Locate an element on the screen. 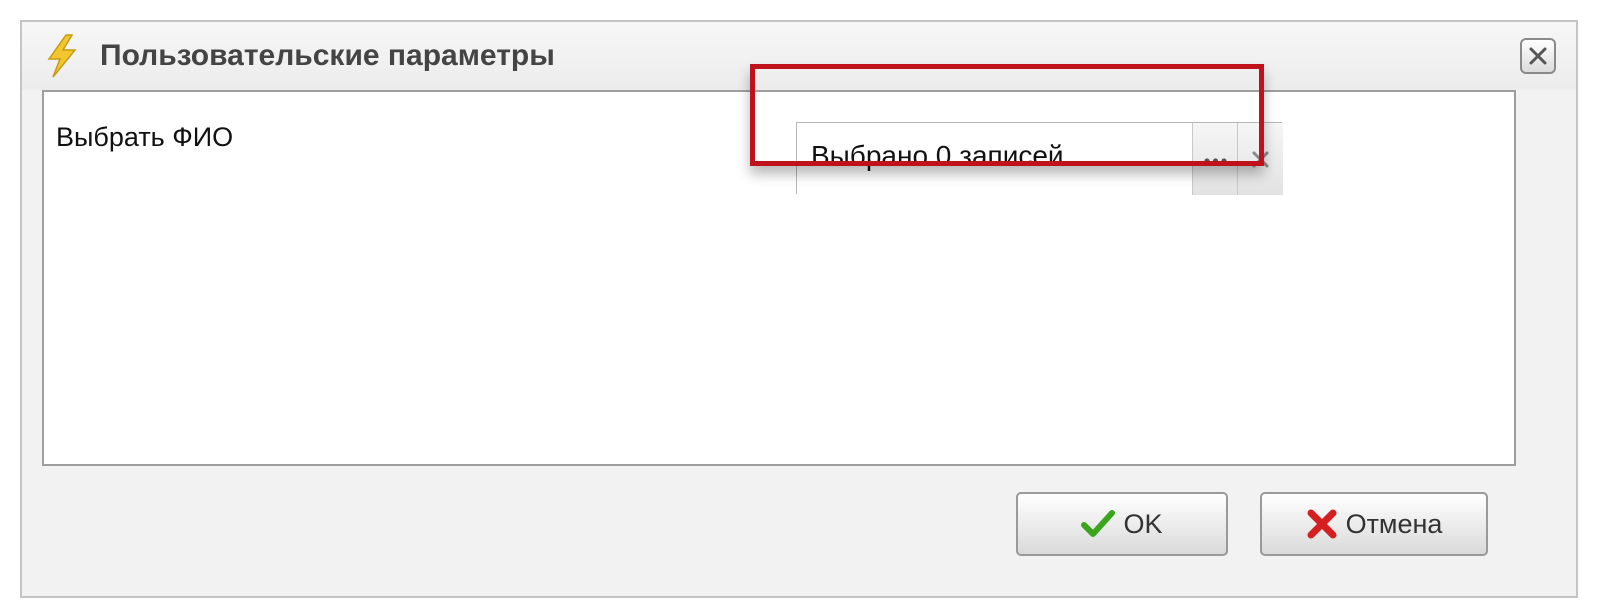  cross-icon is located at coordinates (1322, 524).